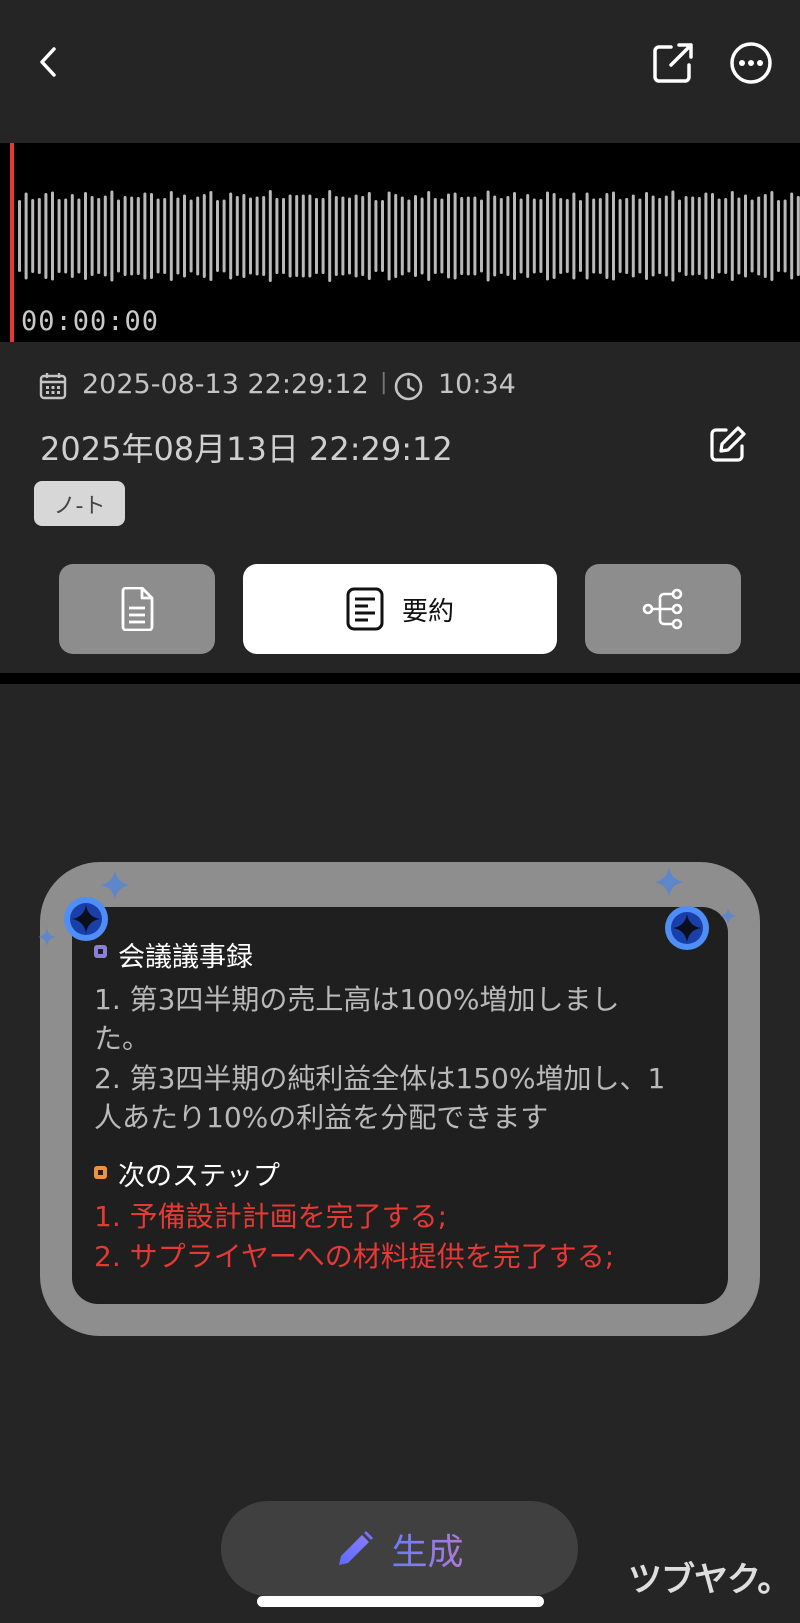  I want to click on watermark-logo: ツブヤク。, so click(709, 1580).